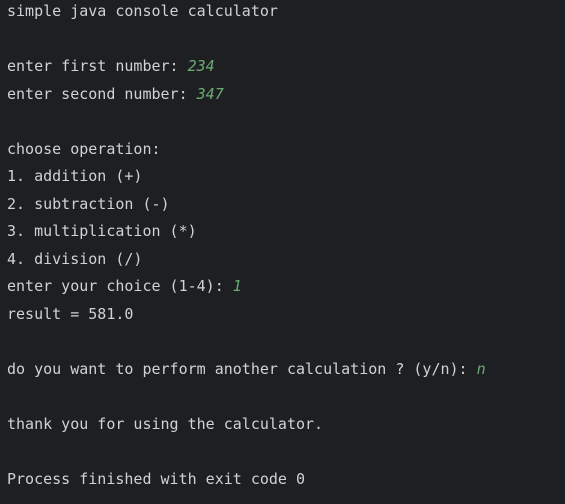 The height and width of the screenshot is (504, 565). Describe the element at coordinates (84, 149) in the screenshot. I see `choose-operation-heading: choose operation:` at that location.